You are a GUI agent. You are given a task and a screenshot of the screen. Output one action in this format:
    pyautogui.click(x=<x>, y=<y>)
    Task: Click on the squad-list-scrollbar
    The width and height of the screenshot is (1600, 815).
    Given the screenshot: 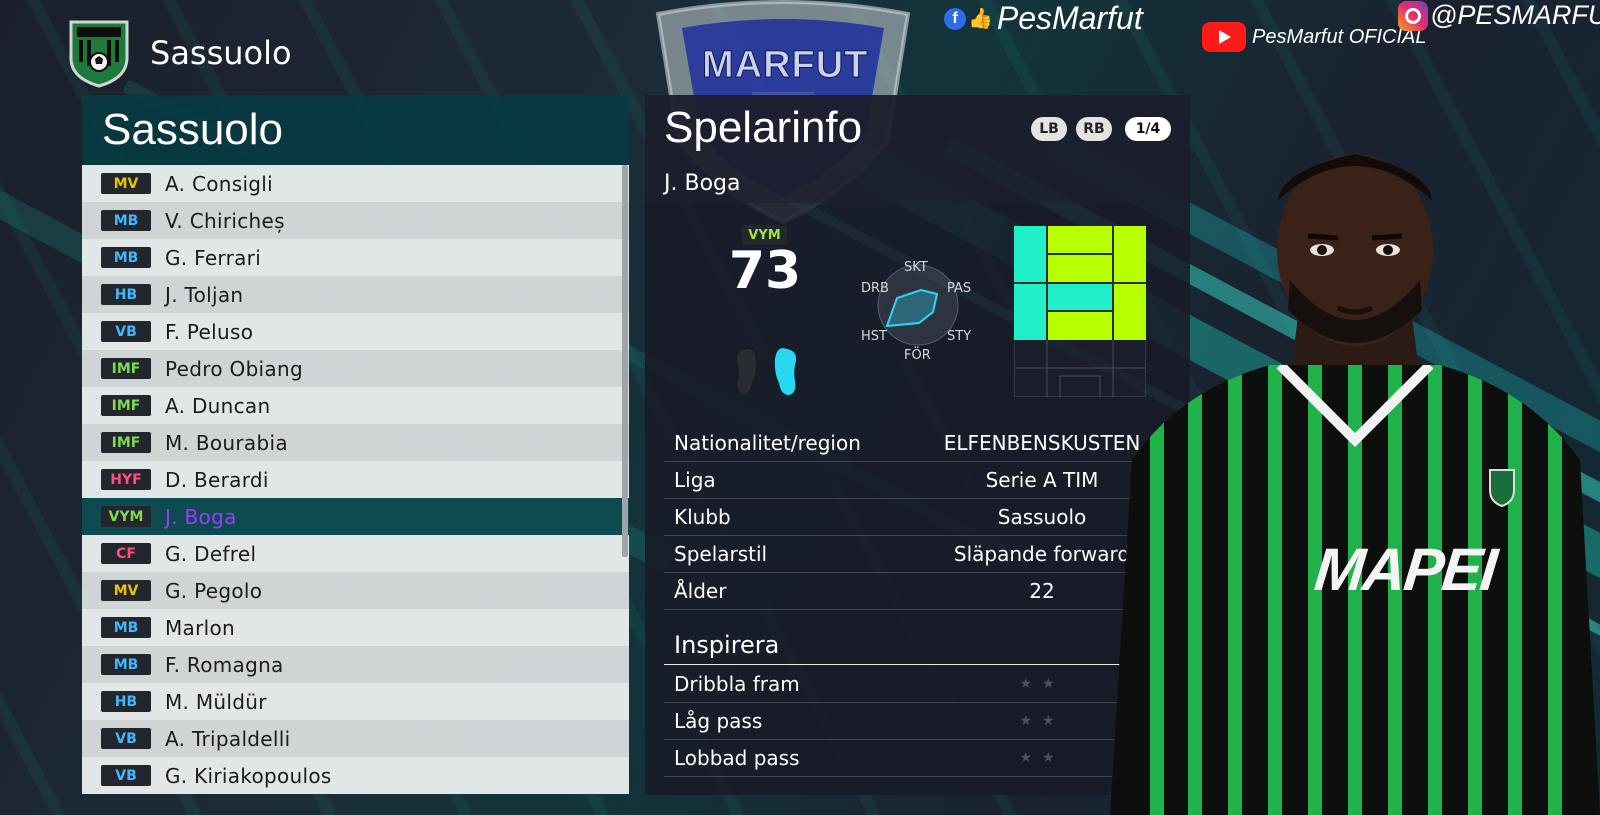 What is the action you would take?
    pyautogui.click(x=625, y=361)
    